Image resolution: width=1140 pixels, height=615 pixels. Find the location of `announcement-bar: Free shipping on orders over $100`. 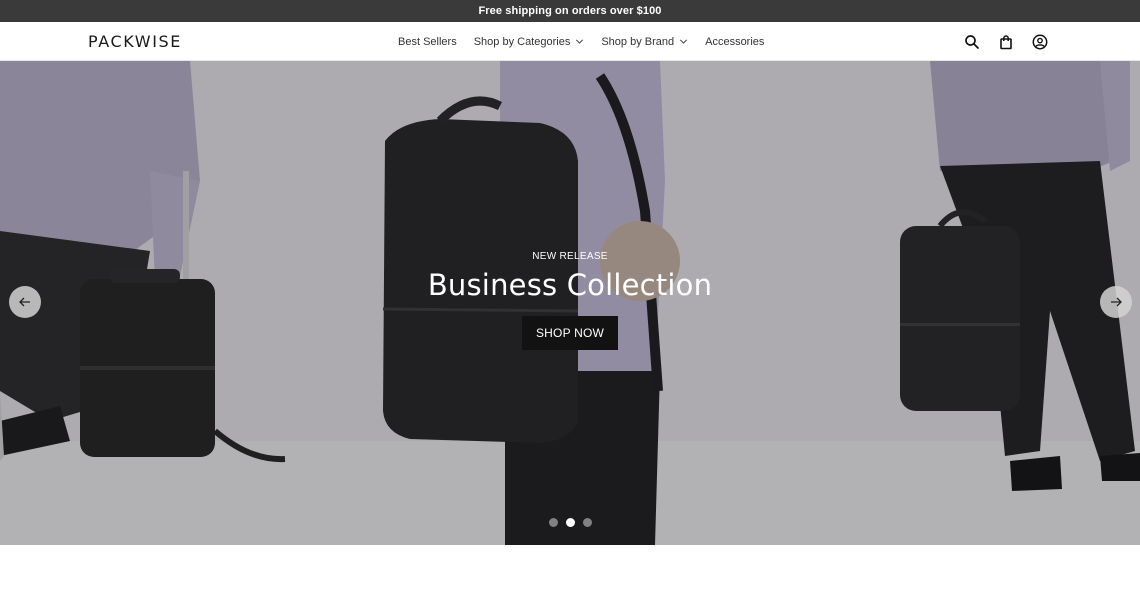

announcement-bar: Free shipping on orders over $100 is located at coordinates (570, 11).